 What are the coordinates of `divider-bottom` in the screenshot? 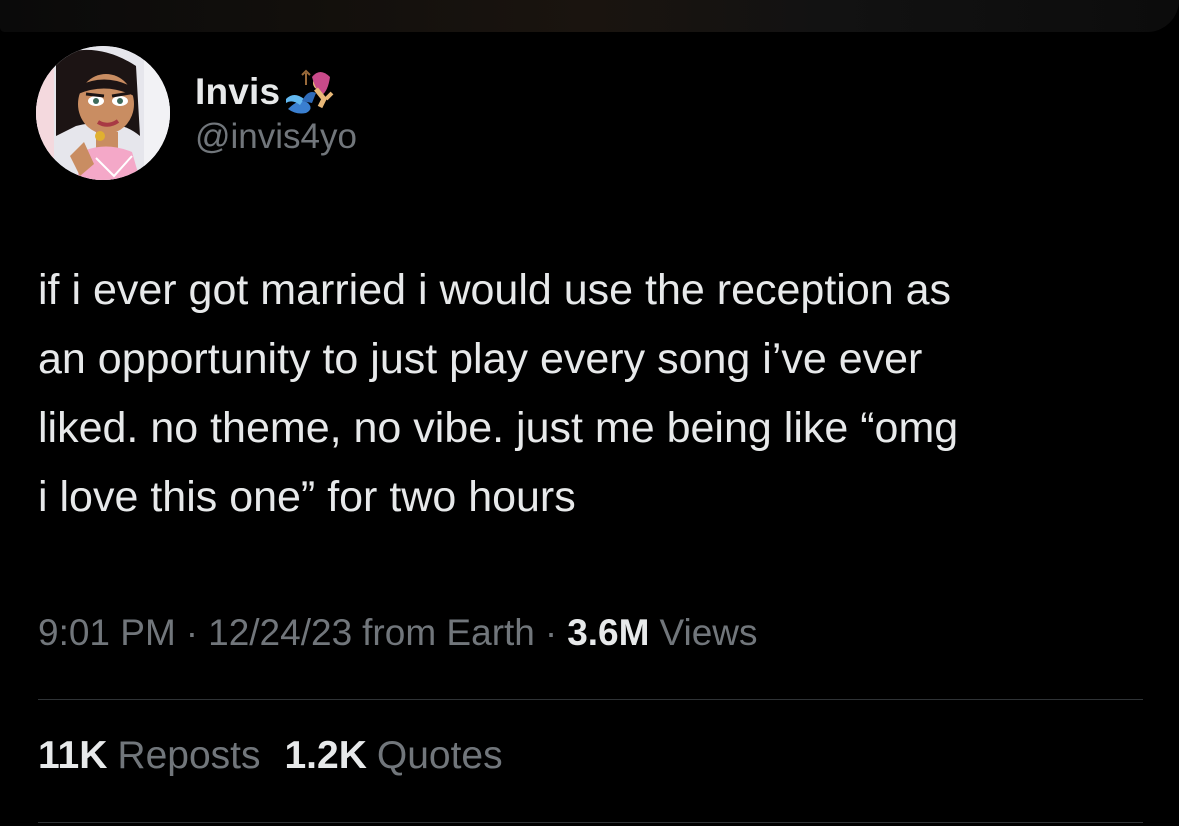 It's located at (590, 822).